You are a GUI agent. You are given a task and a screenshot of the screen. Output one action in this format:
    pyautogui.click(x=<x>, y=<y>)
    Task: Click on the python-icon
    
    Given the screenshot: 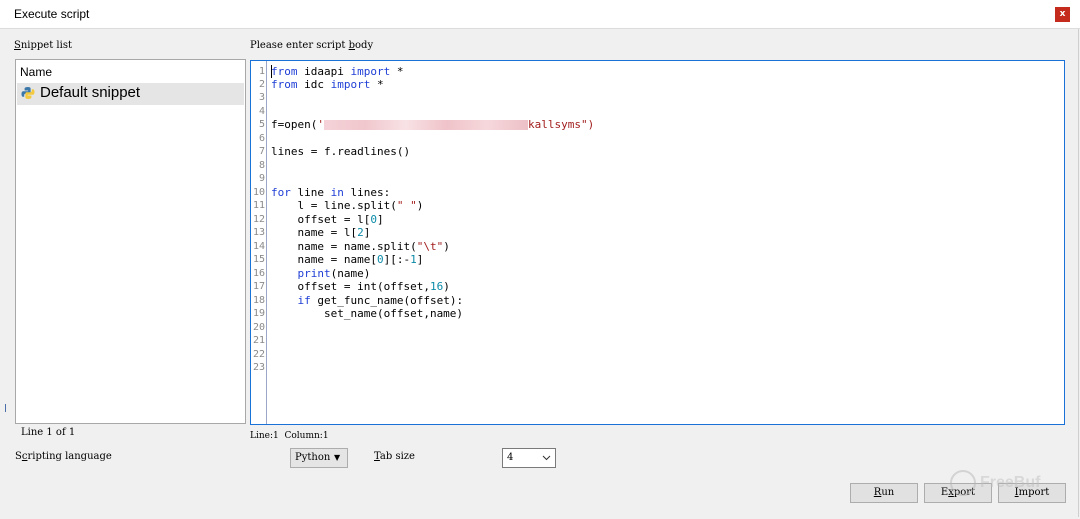 What is the action you would take?
    pyautogui.click(x=28, y=93)
    